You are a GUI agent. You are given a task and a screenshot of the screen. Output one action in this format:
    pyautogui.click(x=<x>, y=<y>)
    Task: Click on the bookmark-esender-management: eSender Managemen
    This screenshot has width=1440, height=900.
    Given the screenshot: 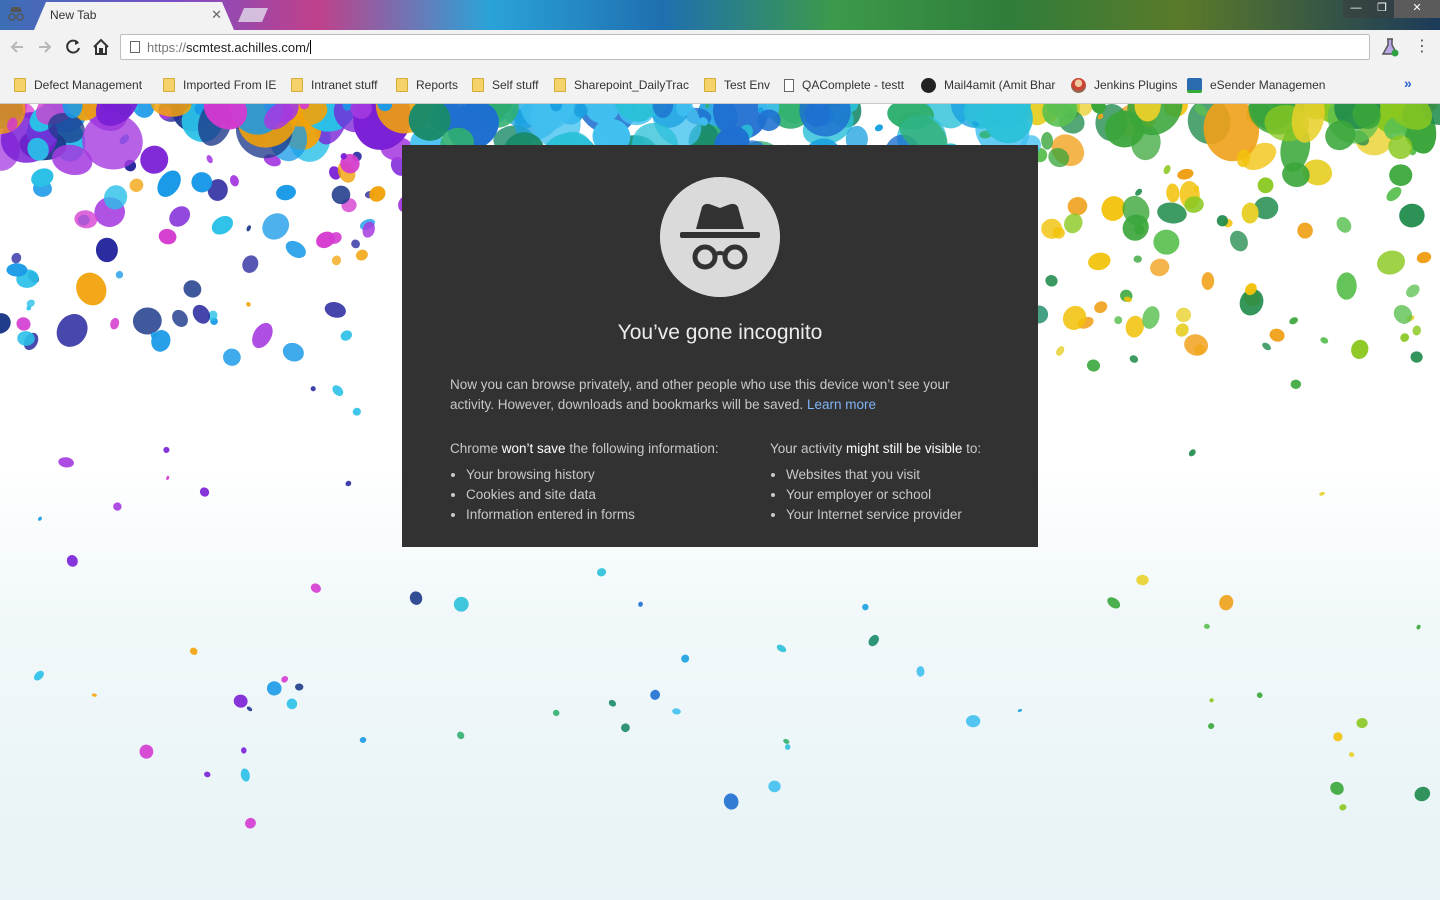 What is the action you would take?
    pyautogui.click(x=1256, y=85)
    